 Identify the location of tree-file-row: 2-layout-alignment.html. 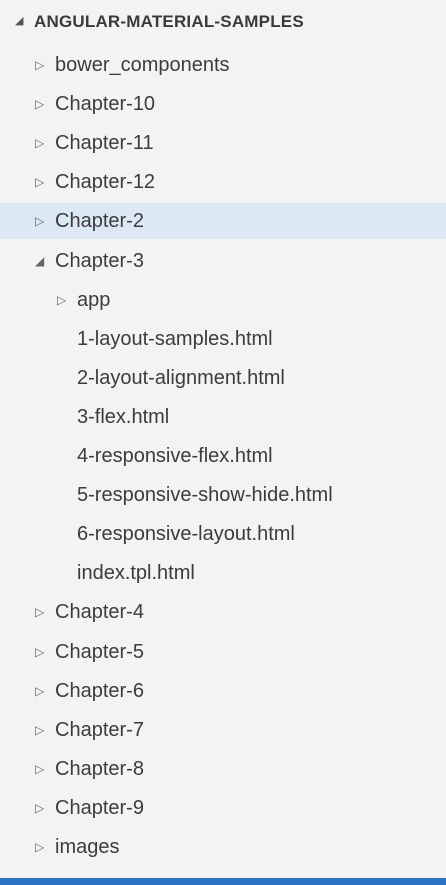
(223, 378).